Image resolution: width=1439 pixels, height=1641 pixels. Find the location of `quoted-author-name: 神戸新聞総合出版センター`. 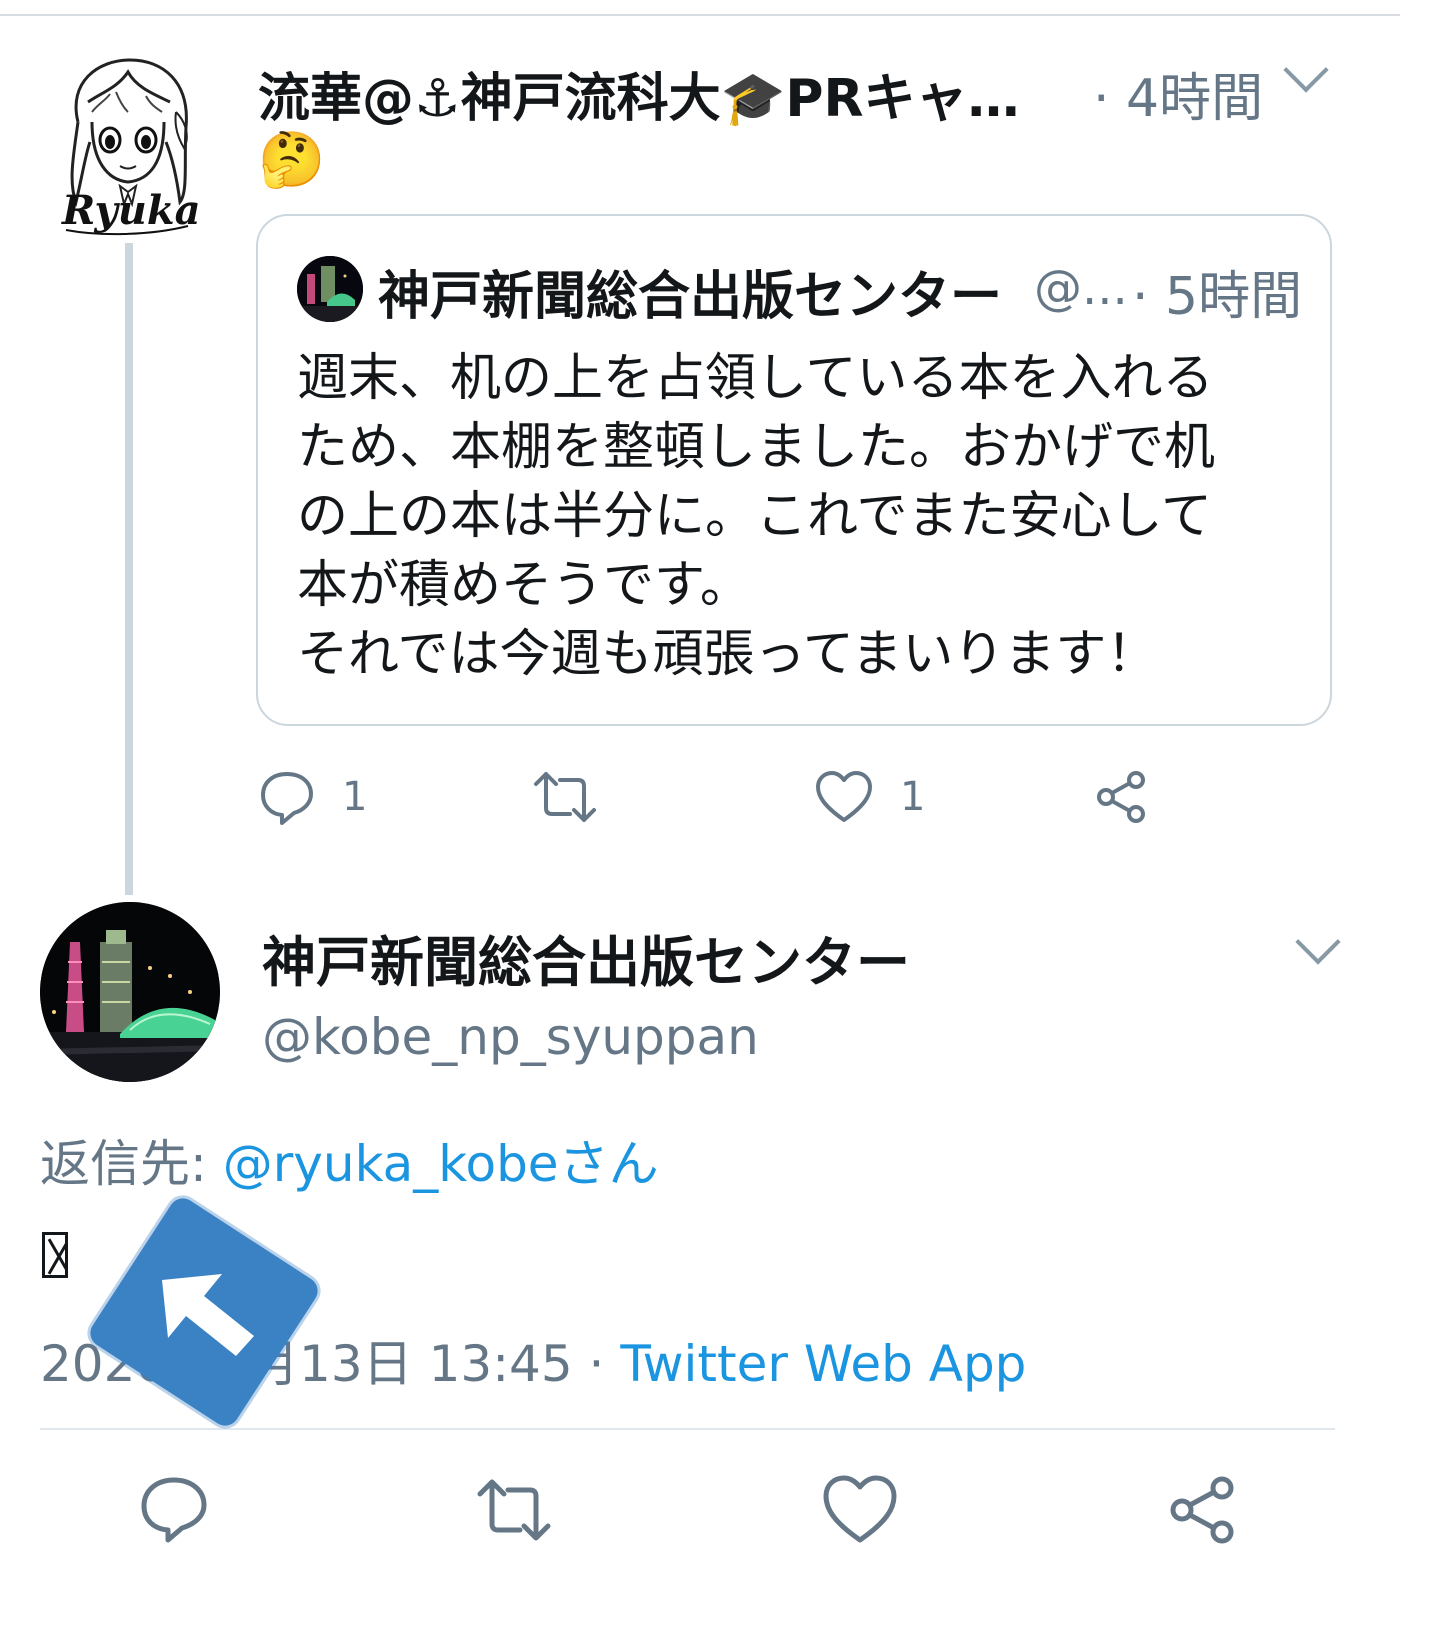

quoted-author-name: 神戸新聞総合出版センター is located at coordinates (690, 297).